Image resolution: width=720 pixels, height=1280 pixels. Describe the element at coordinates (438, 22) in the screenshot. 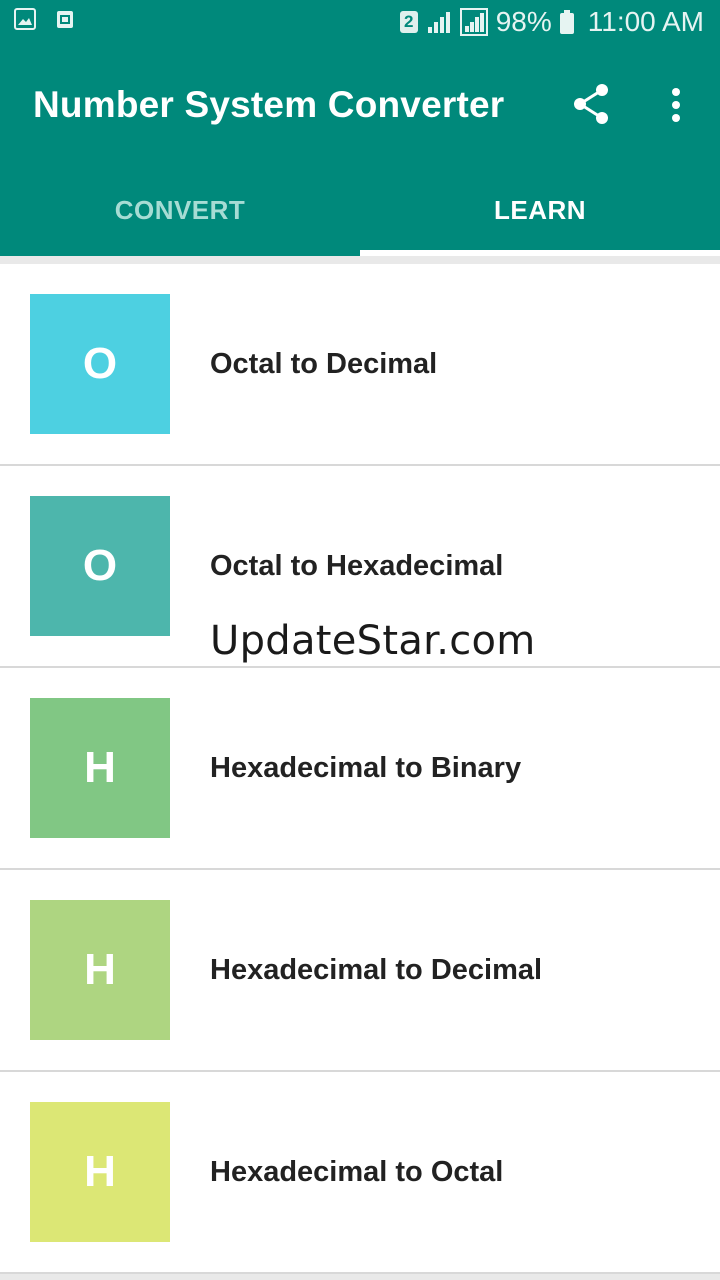

I see `signal-icon` at that location.